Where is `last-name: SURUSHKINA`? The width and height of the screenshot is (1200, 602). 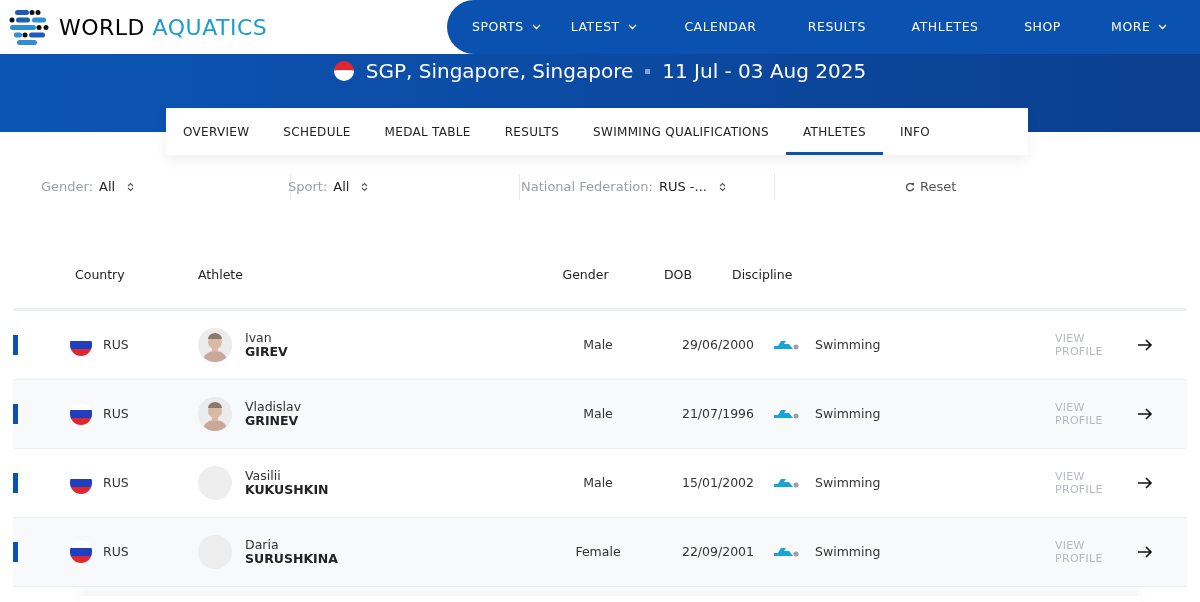
last-name: SURUSHKINA is located at coordinates (292, 559).